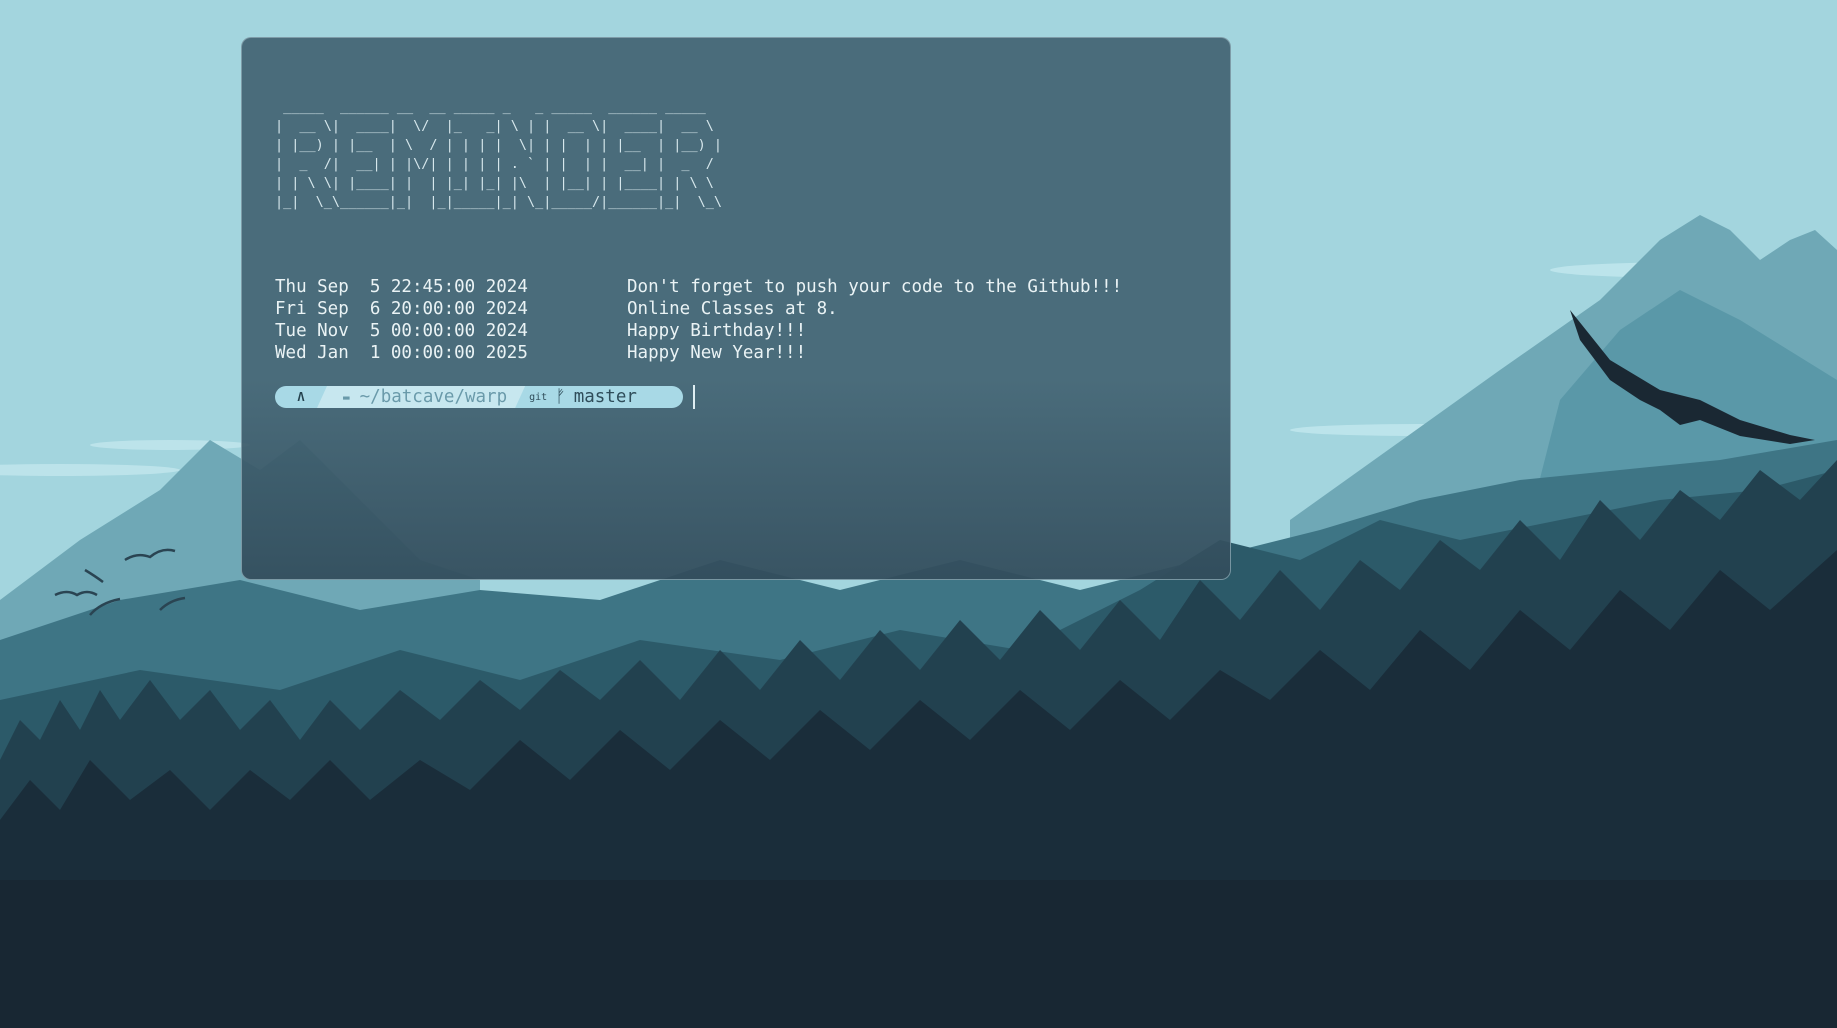 The width and height of the screenshot is (1837, 1028). I want to click on terminal-shadow, so click(736, 479).